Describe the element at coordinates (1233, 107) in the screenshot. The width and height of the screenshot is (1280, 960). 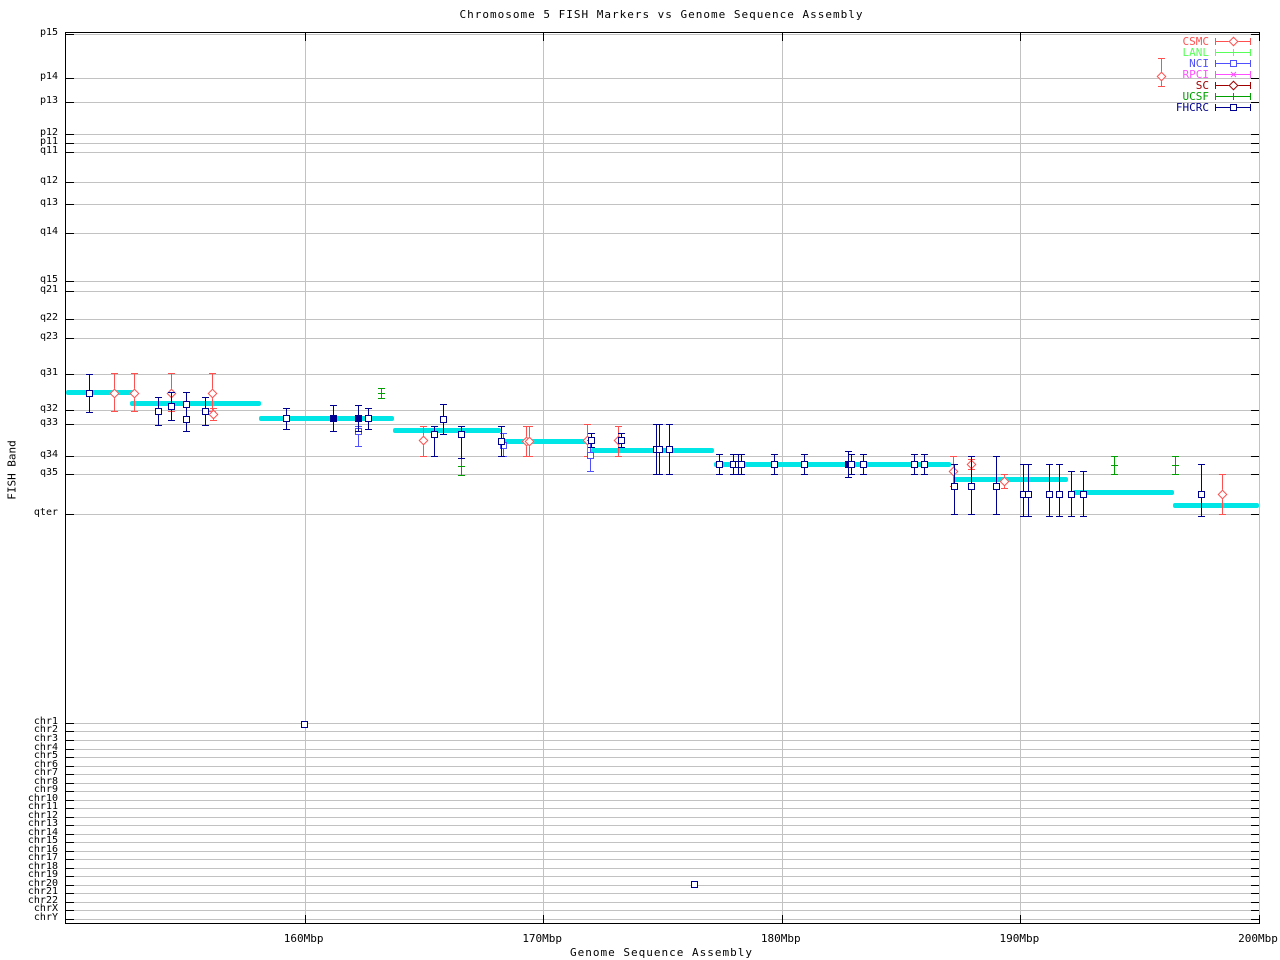
I see `legend-marker-fhcrc` at that location.